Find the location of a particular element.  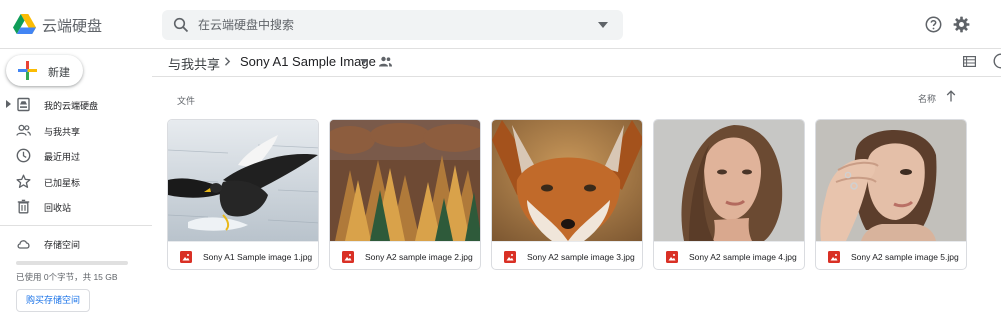

top-header: 云端硬盘 is located at coordinates (500, 24).